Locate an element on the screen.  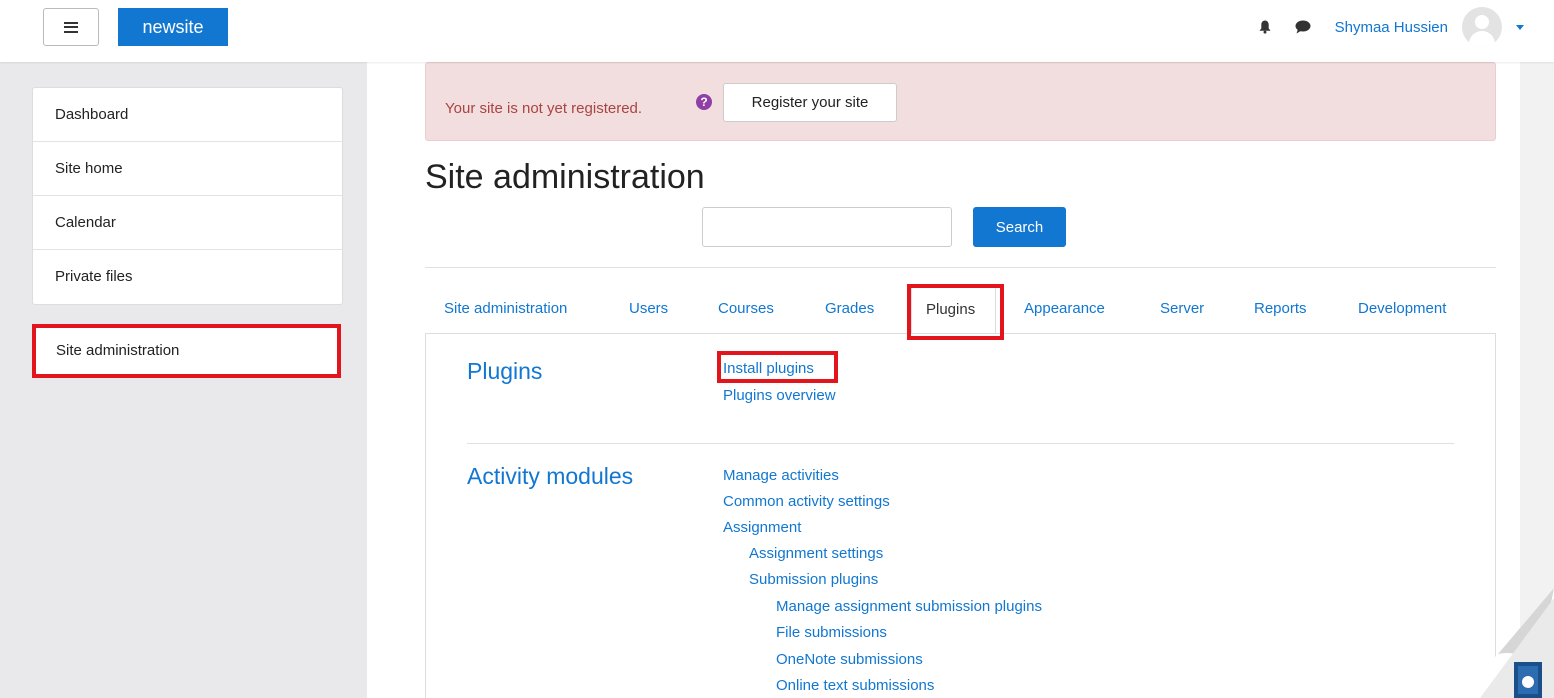
top-navbar: newsite Shymaa Hussien is located at coordinates (777, 31).